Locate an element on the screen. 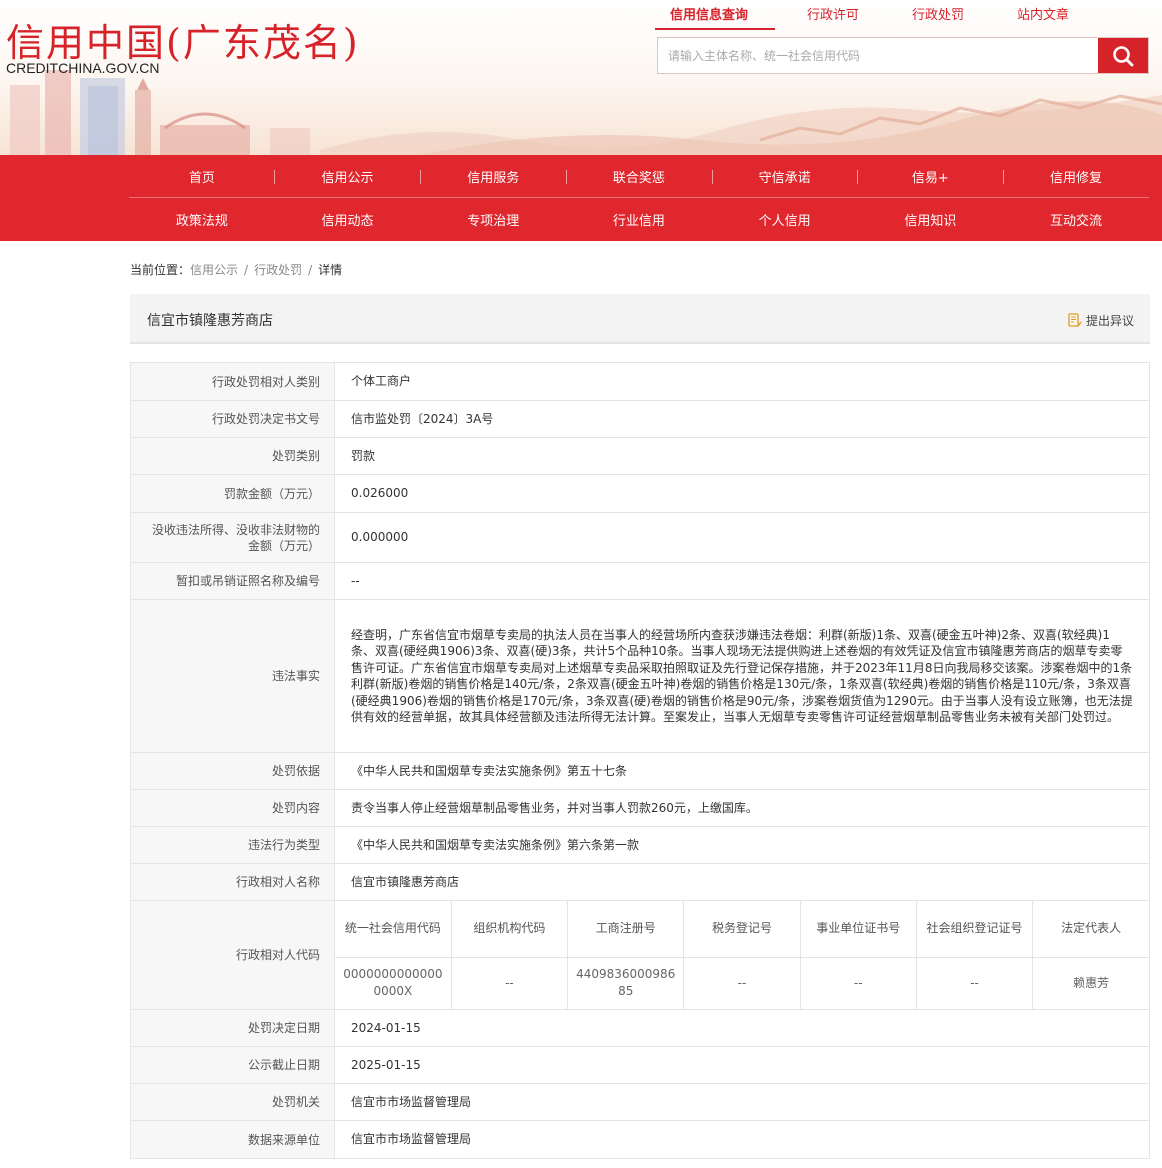 The image size is (1162, 1168). codes-header: 统一社会信用代码 is located at coordinates (393, 929).